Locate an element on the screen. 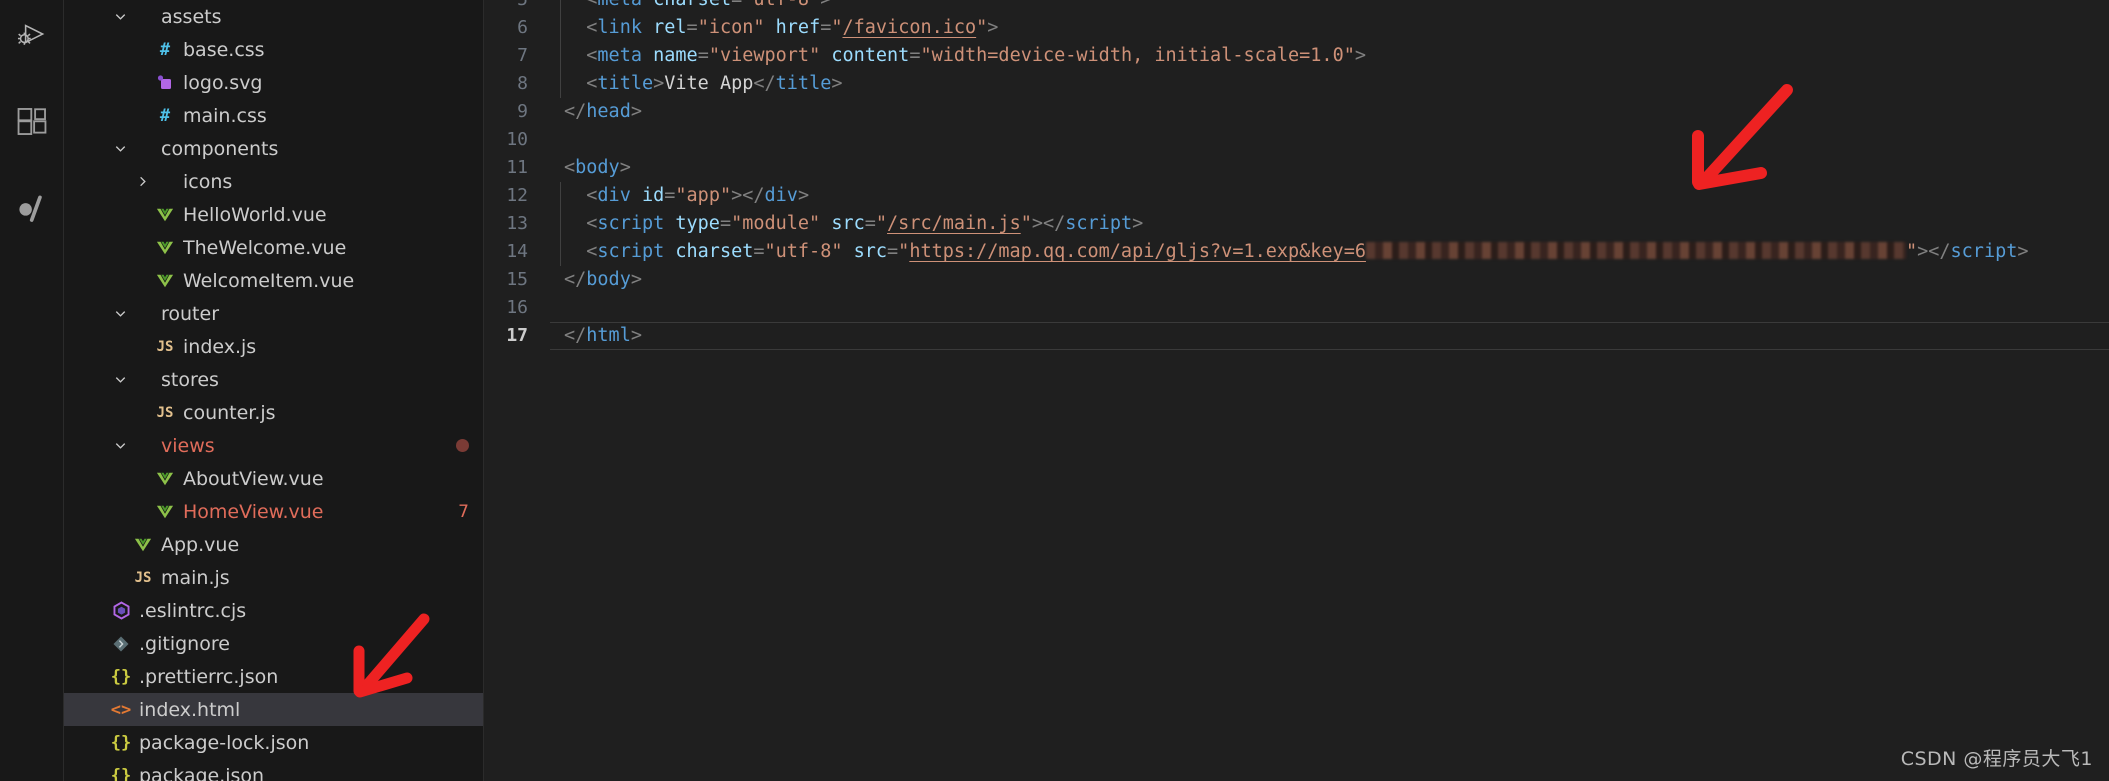 Image resolution: width=2109 pixels, height=781 pixels. code-line-content: <div id="app"></div> is located at coordinates (679, 196).